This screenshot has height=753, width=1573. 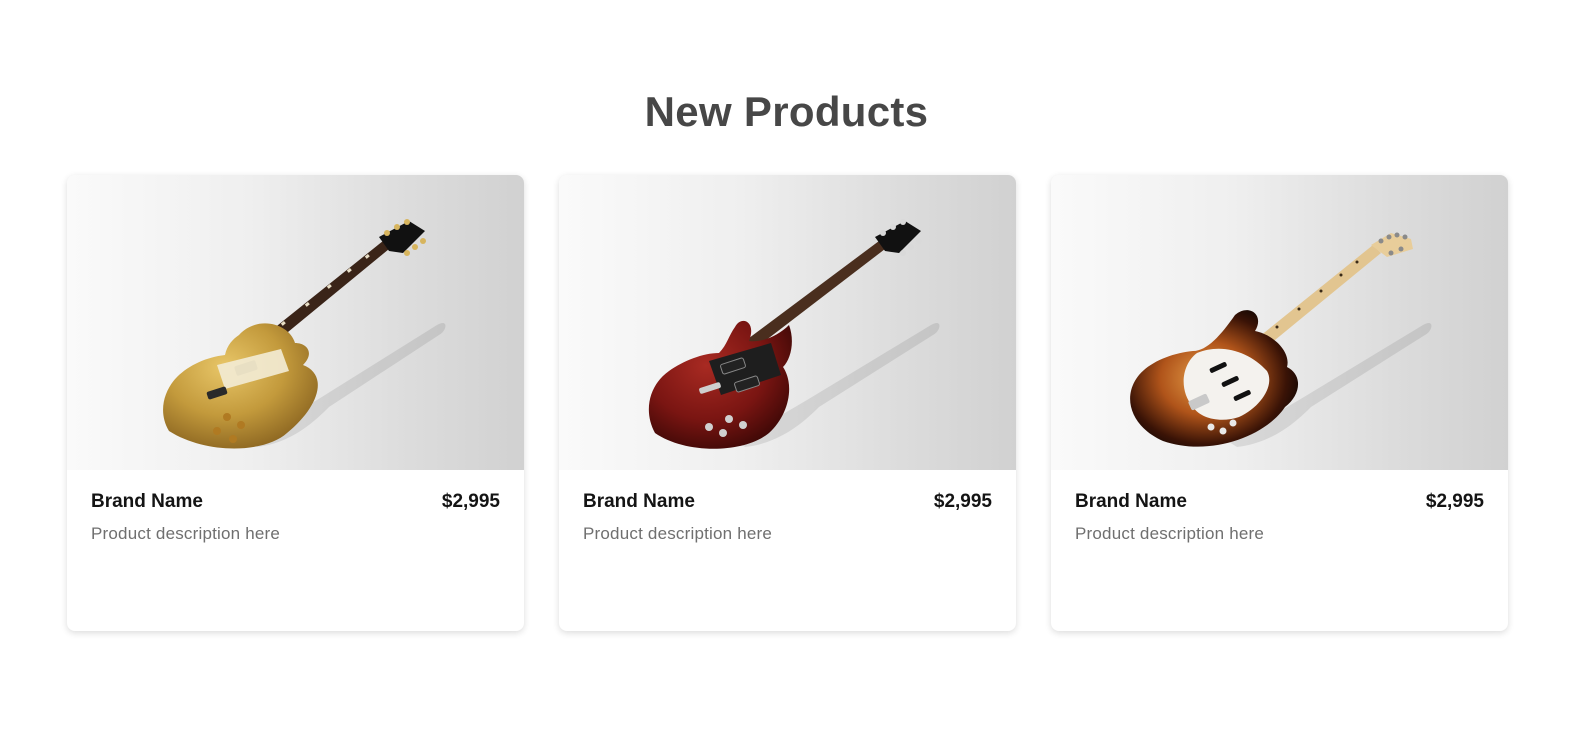 What do you see at coordinates (304, 334) in the screenshot?
I see `gold-les-paul-guitar-image` at bounding box center [304, 334].